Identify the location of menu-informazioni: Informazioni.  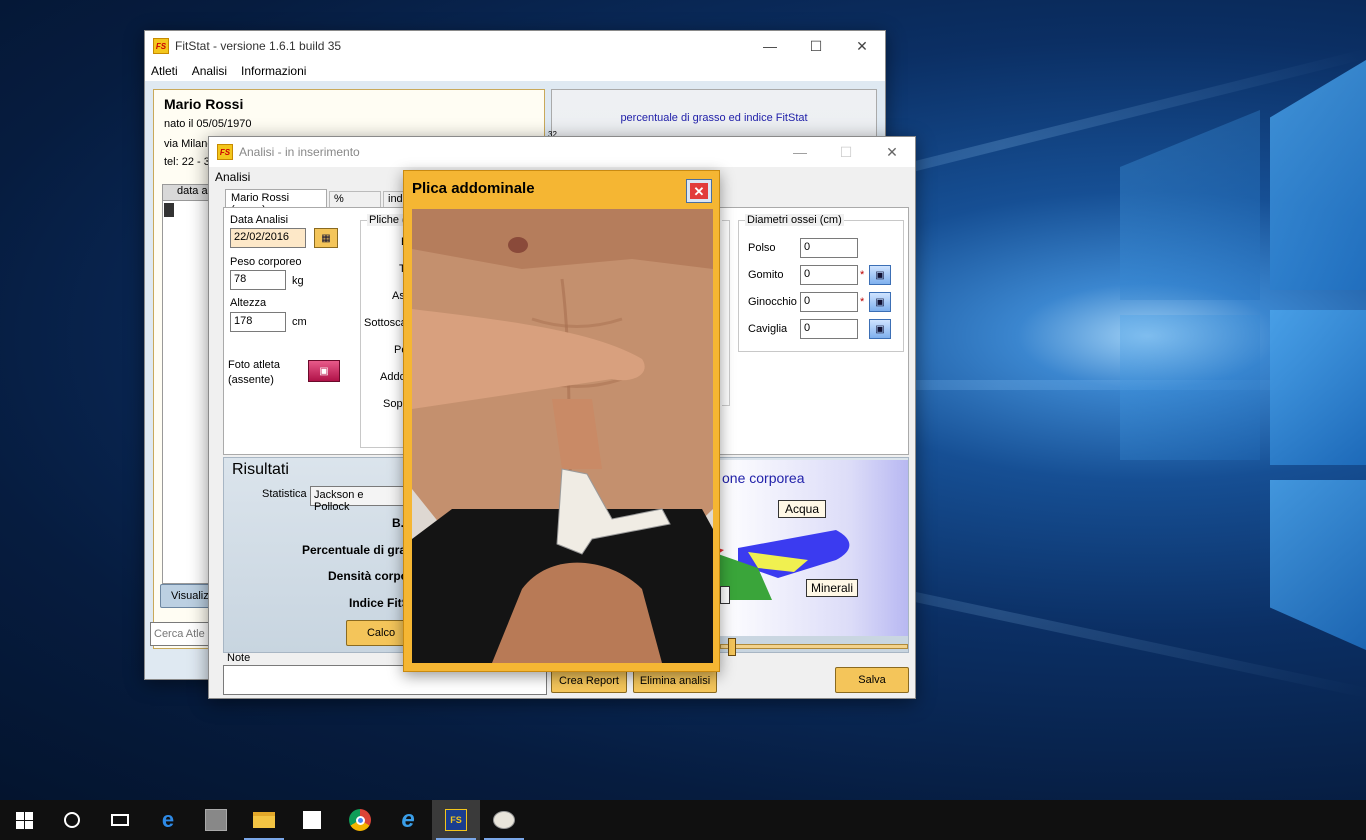
(273, 71).